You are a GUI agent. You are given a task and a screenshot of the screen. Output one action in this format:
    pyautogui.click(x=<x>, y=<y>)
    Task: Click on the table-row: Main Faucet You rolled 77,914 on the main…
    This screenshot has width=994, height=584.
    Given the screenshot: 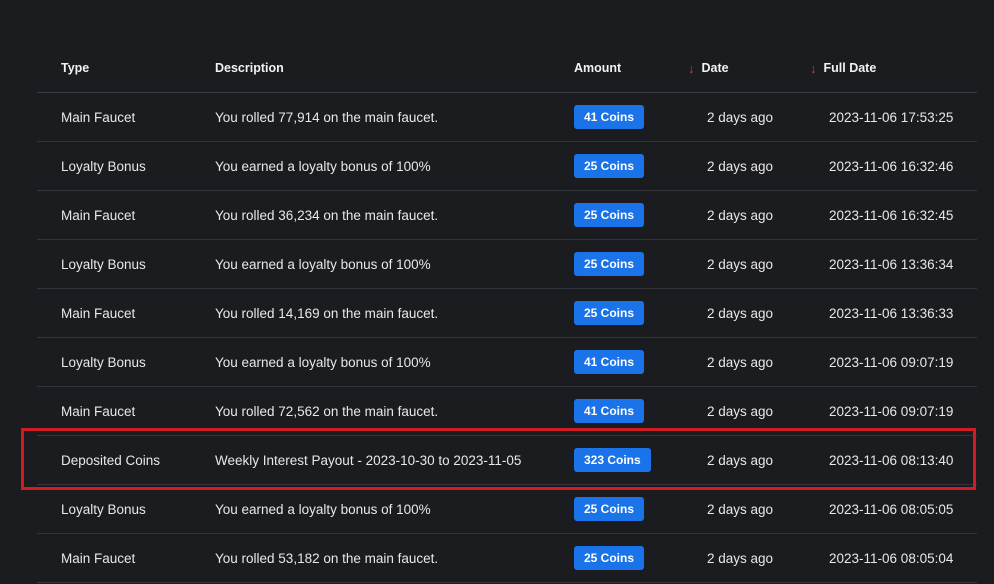 What is the action you would take?
    pyautogui.click(x=507, y=117)
    